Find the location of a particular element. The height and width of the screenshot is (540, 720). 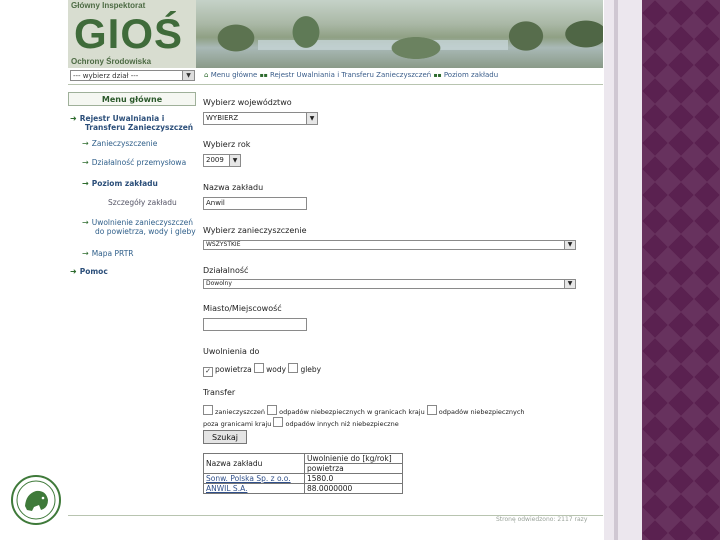

transfer-hazardous-abroad-checkbox is located at coordinates (431, 410).